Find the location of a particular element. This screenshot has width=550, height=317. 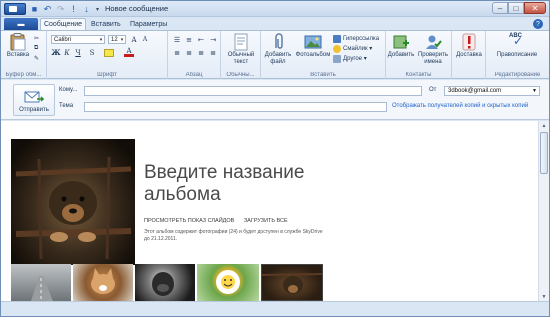

paragraph-group-label: Абзац is located at coordinates (194, 75).